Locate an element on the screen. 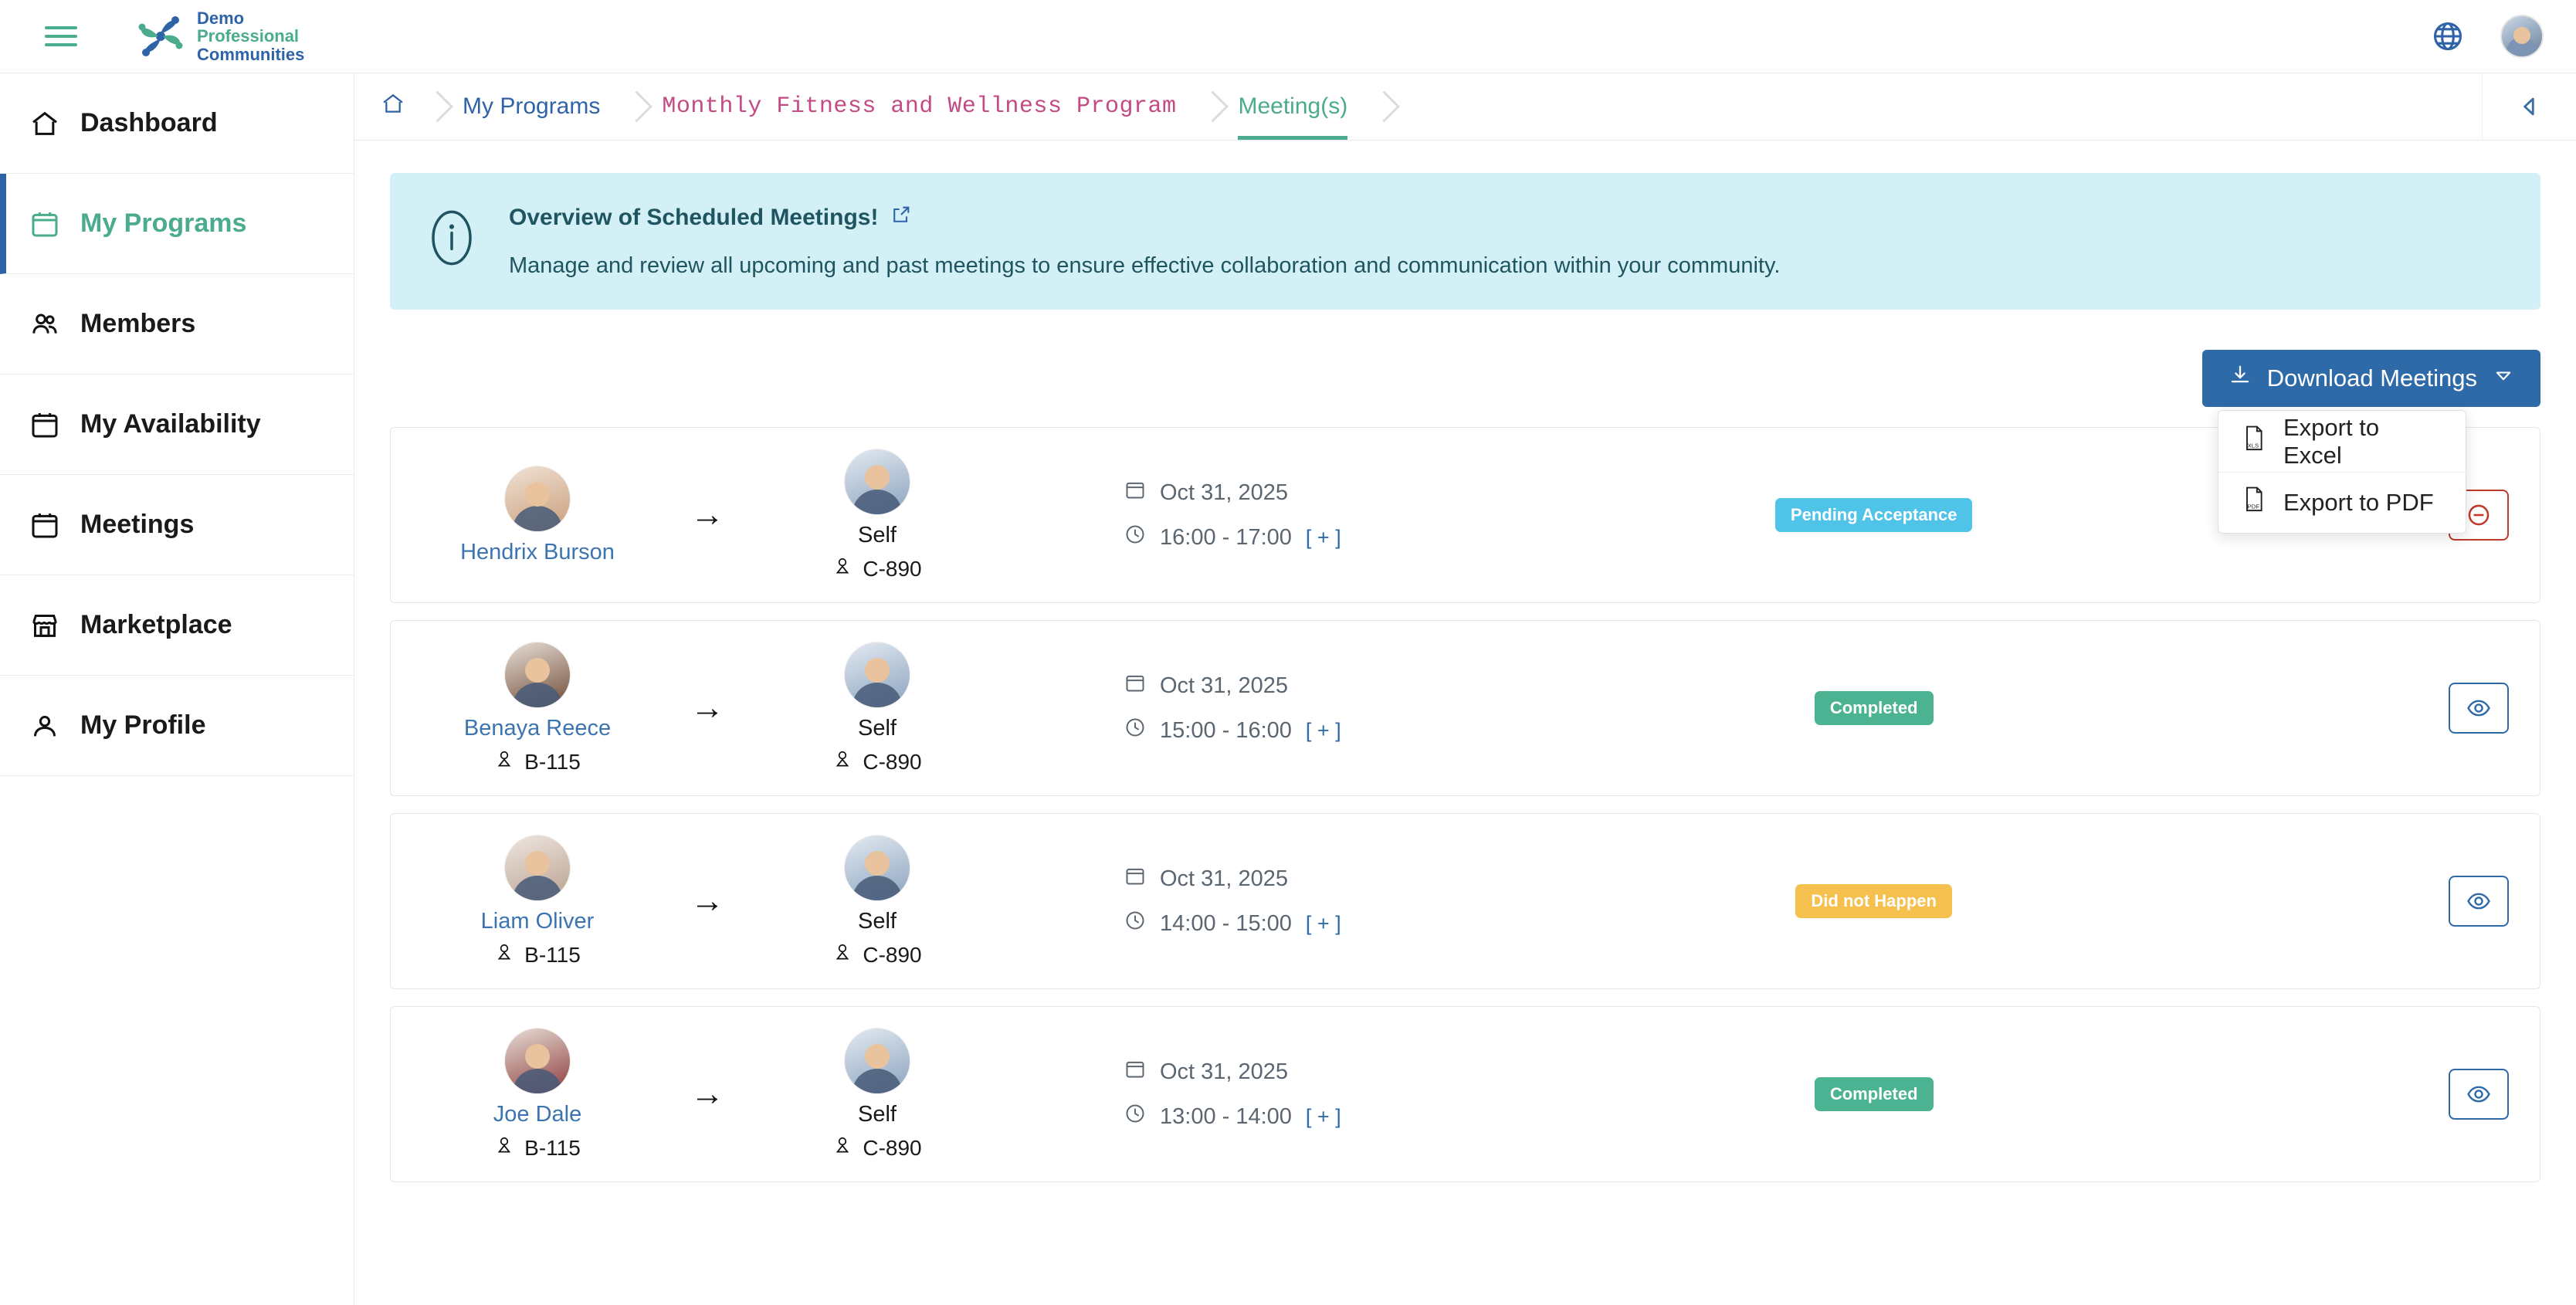  meeting-datetime: Oct 31, 2025 16:00 - 17:00 [ + ] is located at coordinates (1232, 515).